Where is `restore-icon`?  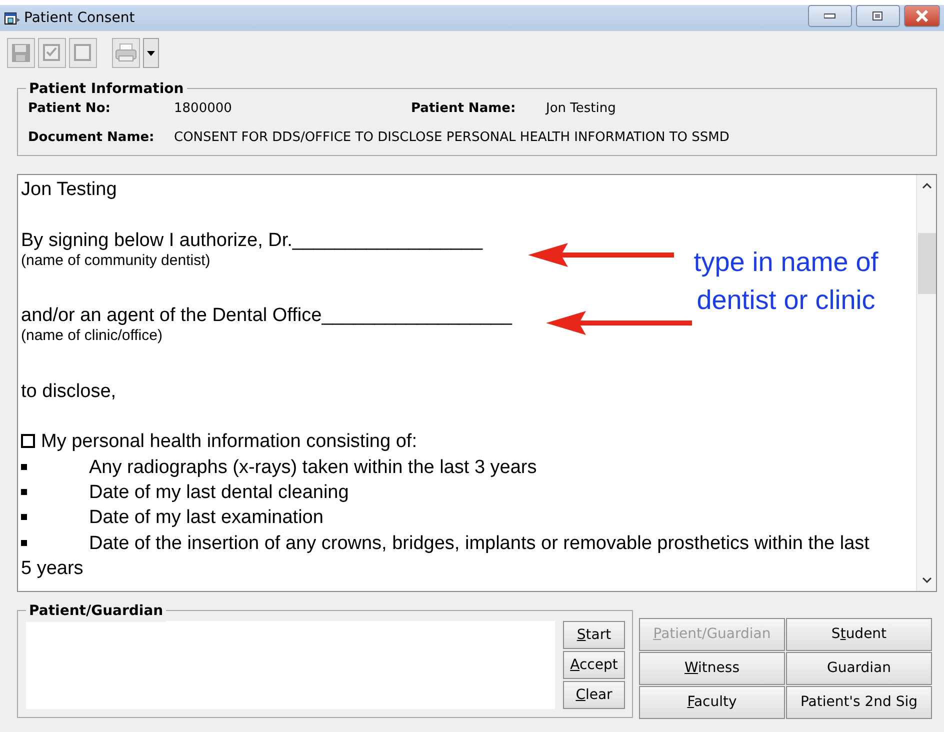
restore-icon is located at coordinates (878, 16).